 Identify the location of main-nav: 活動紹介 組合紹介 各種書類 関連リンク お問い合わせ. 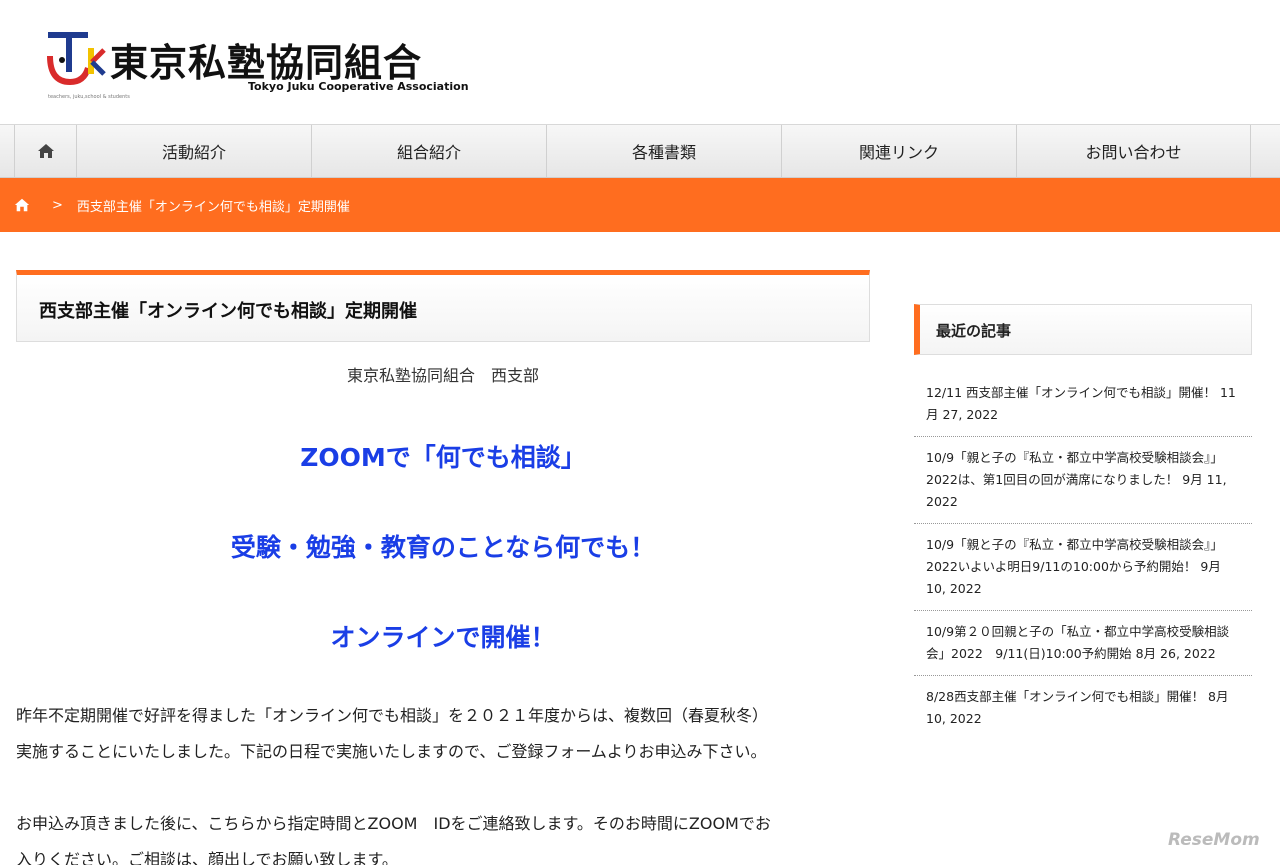
(640, 151).